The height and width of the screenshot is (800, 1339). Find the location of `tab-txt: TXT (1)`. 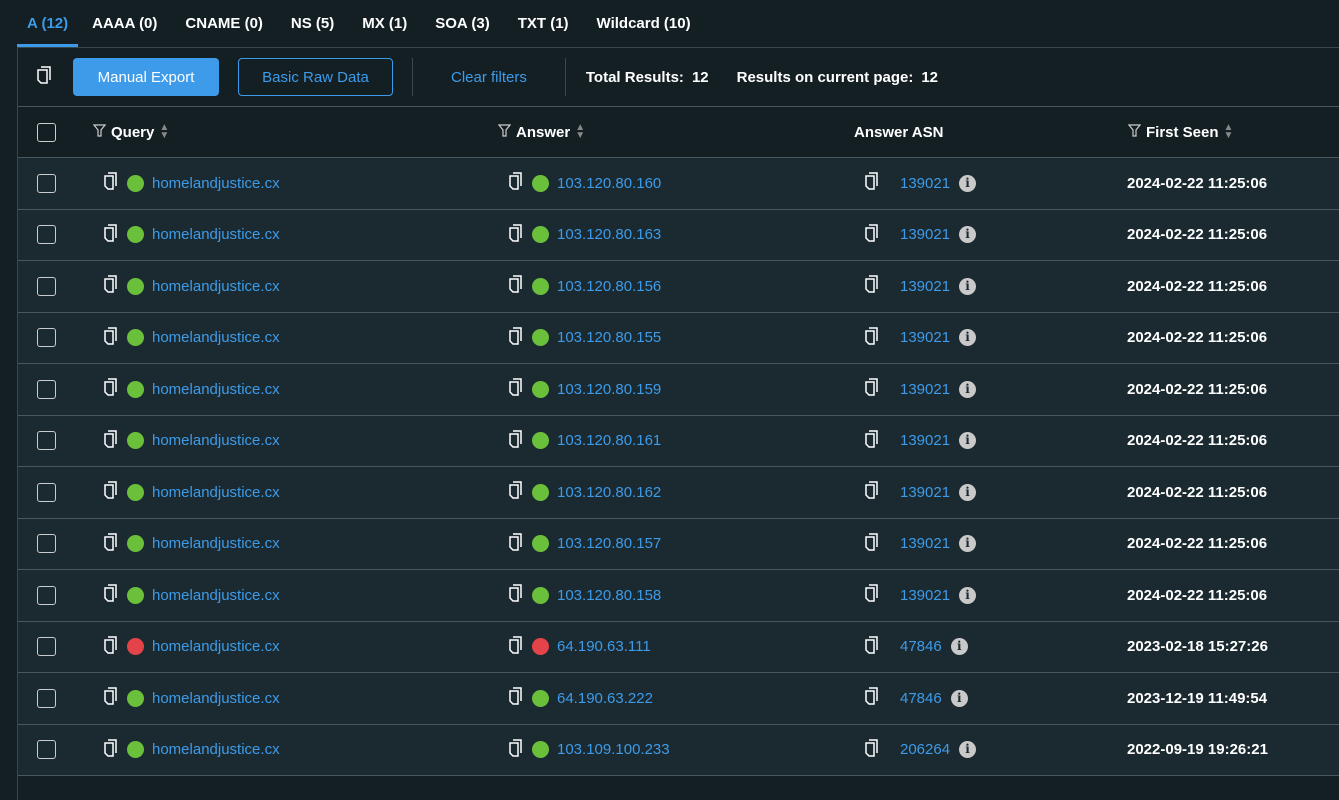

tab-txt: TXT (1) is located at coordinates (543, 23).